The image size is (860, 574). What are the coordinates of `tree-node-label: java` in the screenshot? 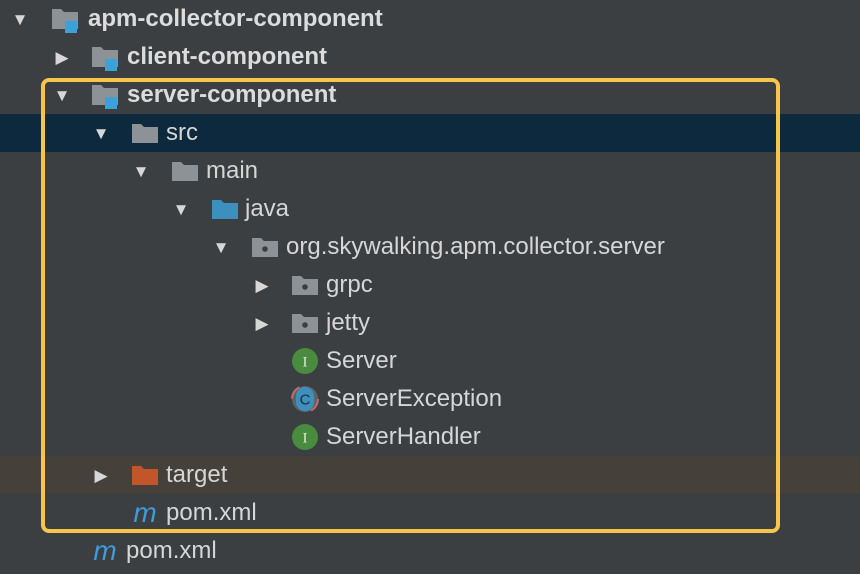 It's located at (267, 208).